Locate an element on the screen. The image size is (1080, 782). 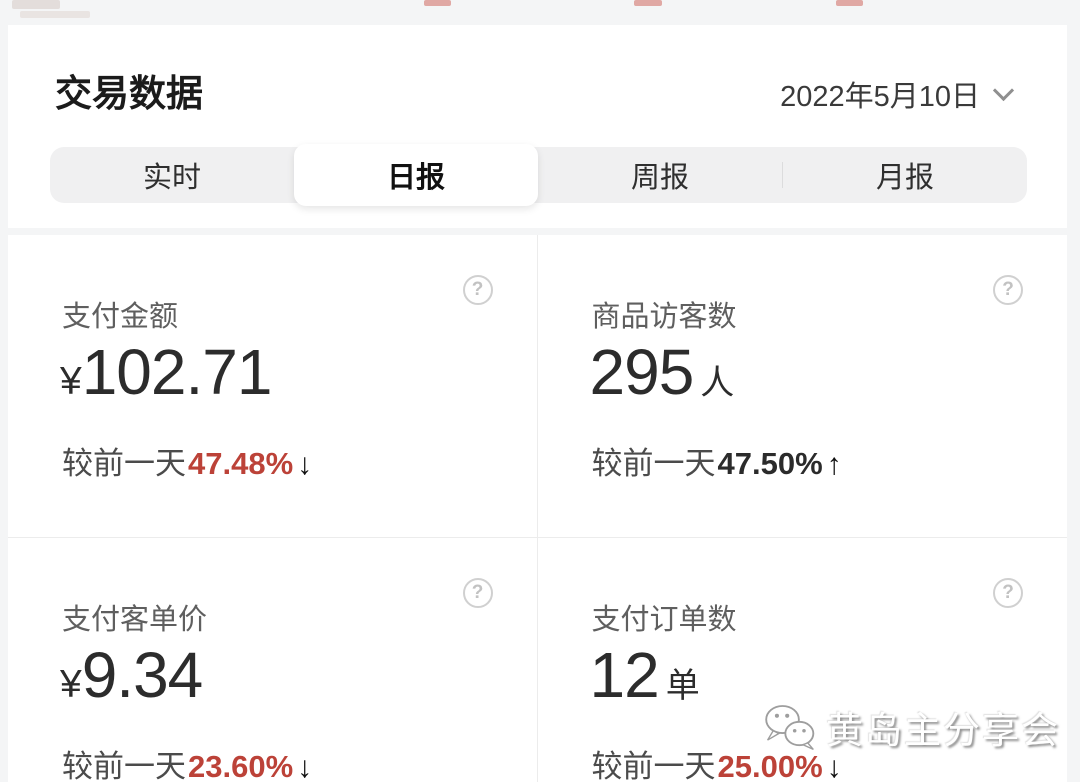
metric-label: 支付订单数 is located at coordinates (664, 620).